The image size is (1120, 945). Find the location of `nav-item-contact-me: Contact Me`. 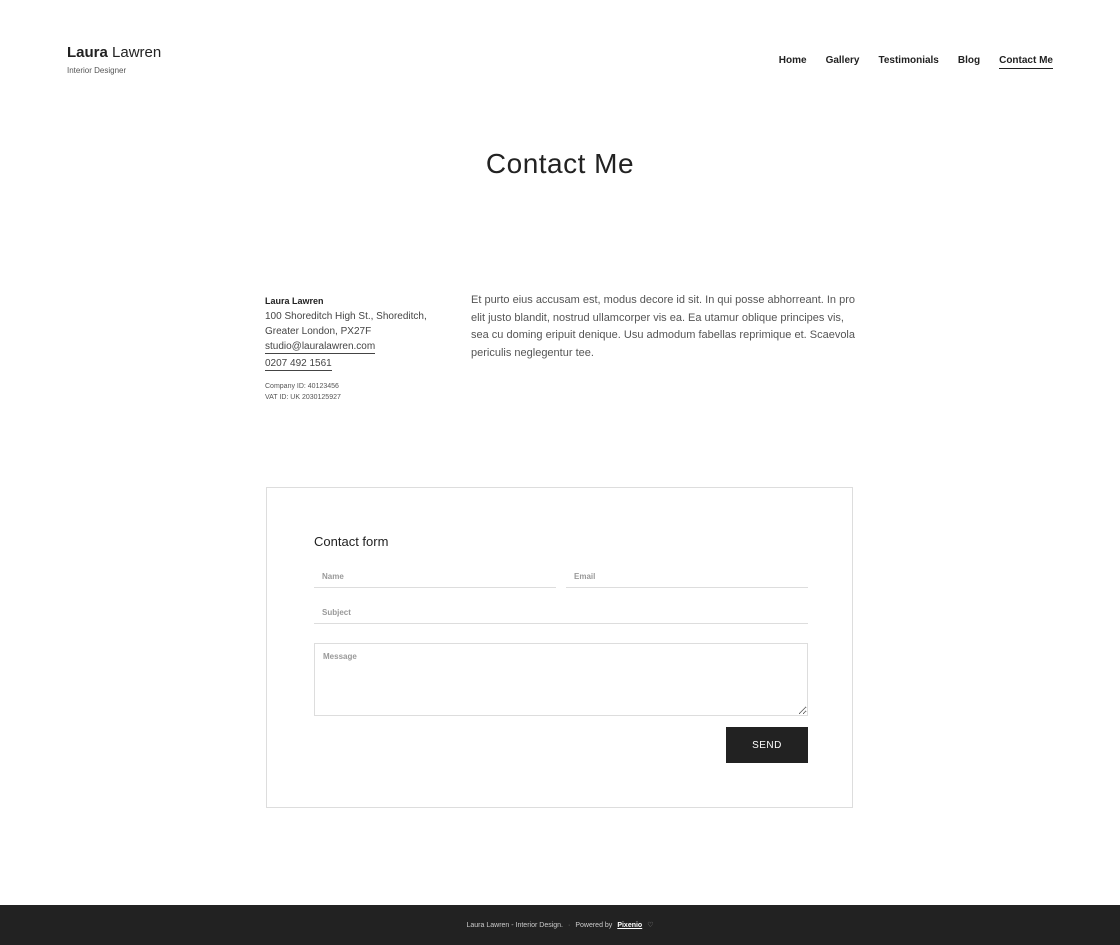

nav-item-contact-me: Contact Me is located at coordinates (1026, 61).